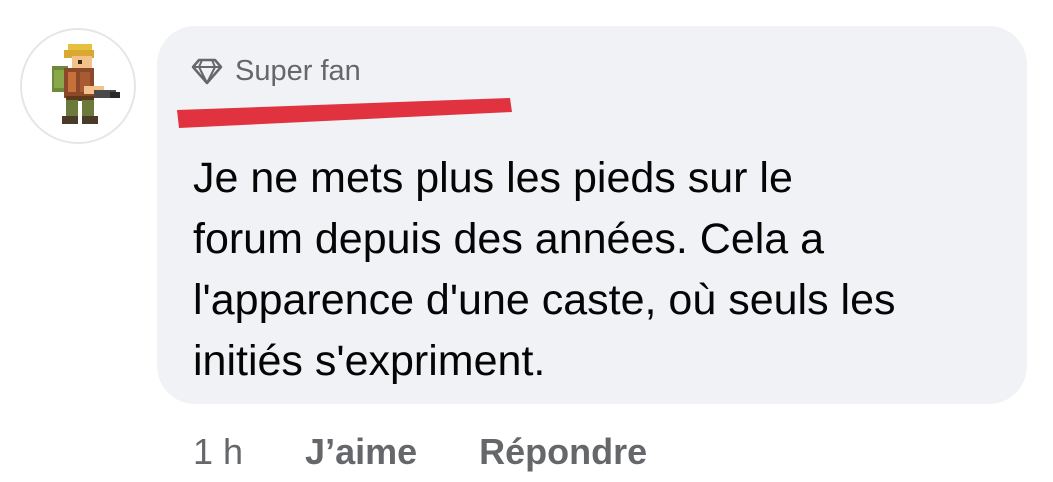  Describe the element at coordinates (218, 452) in the screenshot. I see `comment-timestamp: 1 h` at that location.